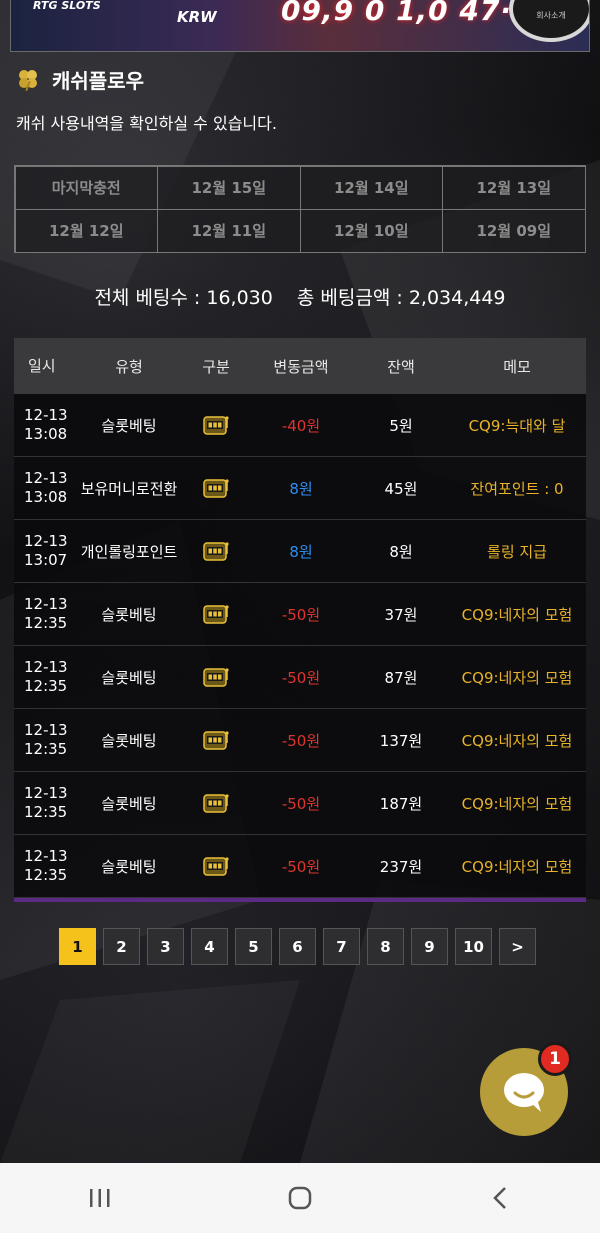  Describe the element at coordinates (46, 560) in the screenshot. I see `row-time: 13:07` at that location.